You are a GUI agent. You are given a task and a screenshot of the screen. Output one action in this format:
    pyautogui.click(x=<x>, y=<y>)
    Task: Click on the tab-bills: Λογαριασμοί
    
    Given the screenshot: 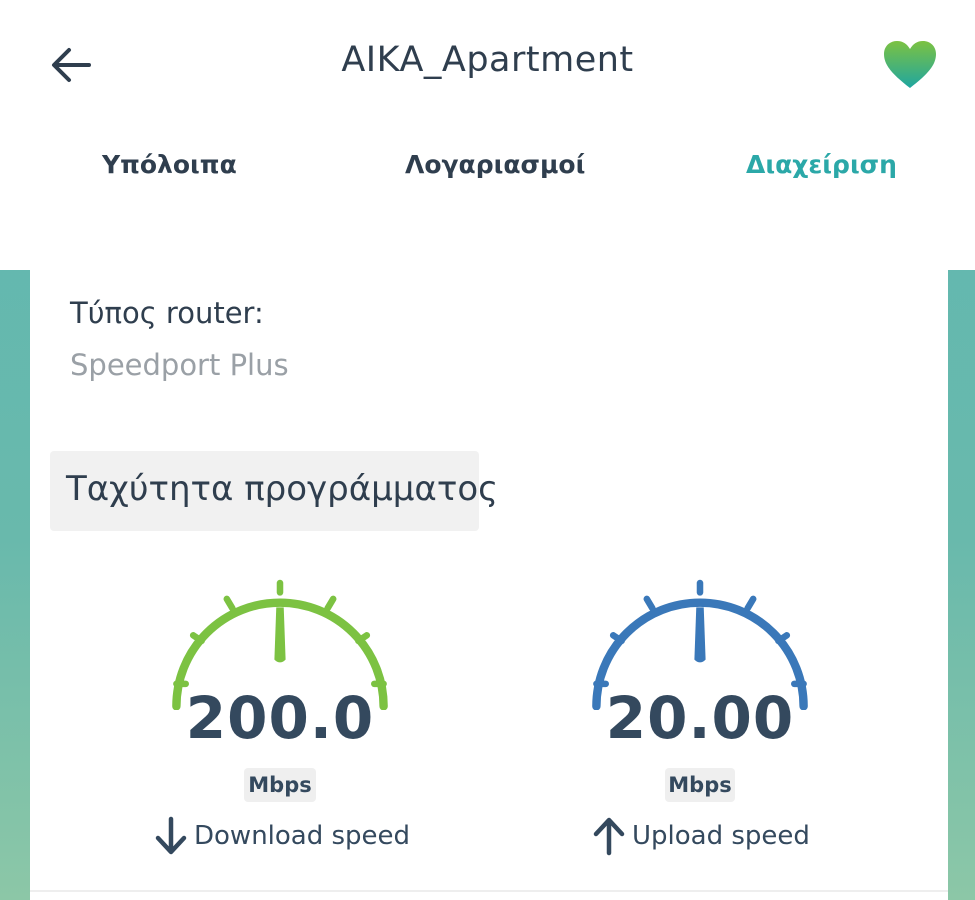 What is the action you would take?
    pyautogui.click(x=495, y=164)
    